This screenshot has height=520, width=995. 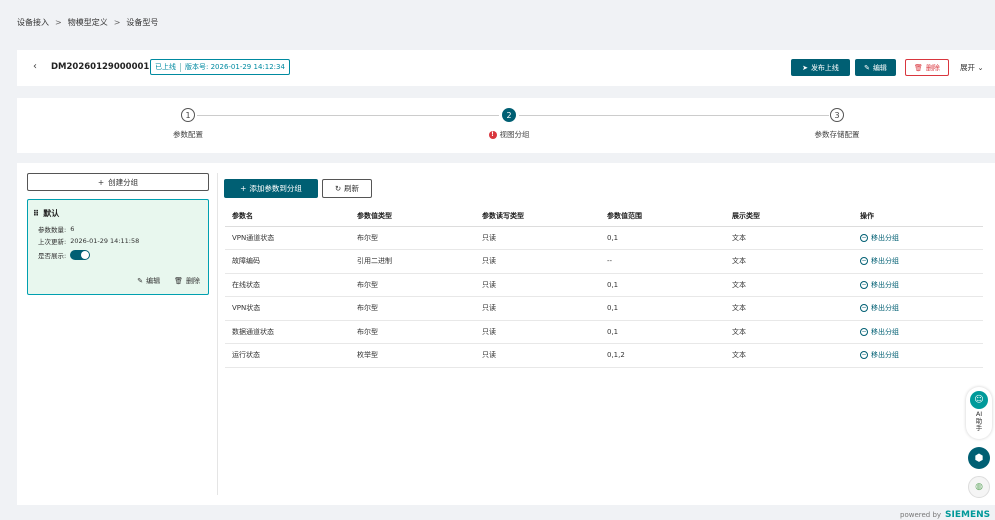 What do you see at coordinates (188, 134) in the screenshot?
I see `step-label: 参数配置` at bounding box center [188, 134].